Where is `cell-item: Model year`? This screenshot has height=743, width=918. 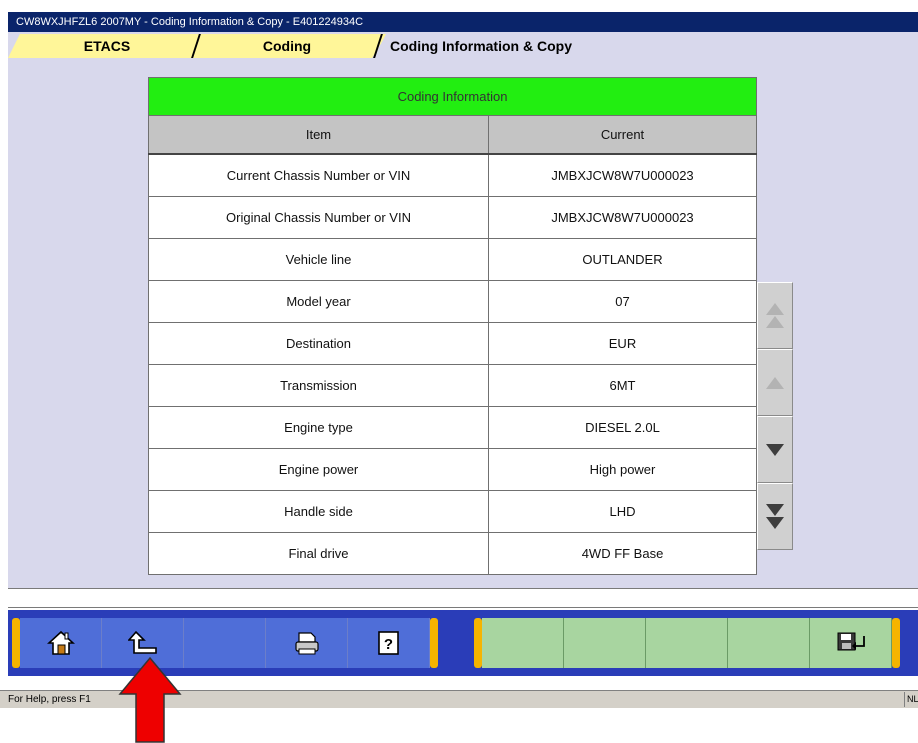 cell-item: Model year is located at coordinates (318, 301).